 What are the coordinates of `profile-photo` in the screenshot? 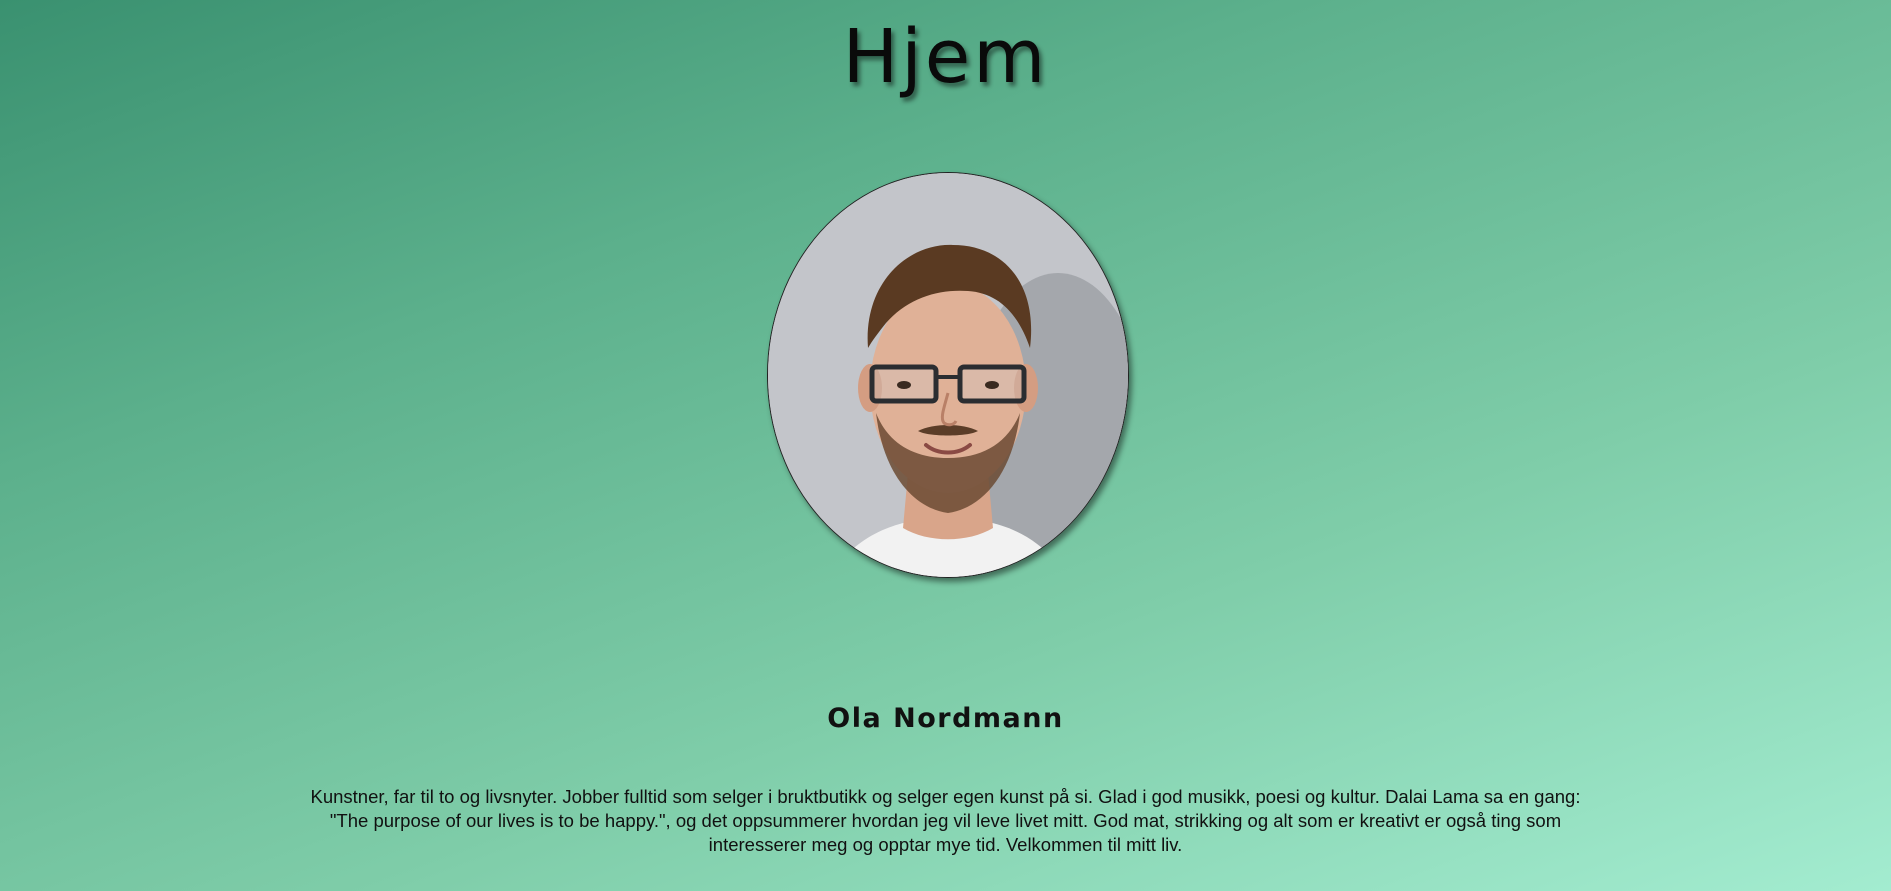 It's located at (948, 375).